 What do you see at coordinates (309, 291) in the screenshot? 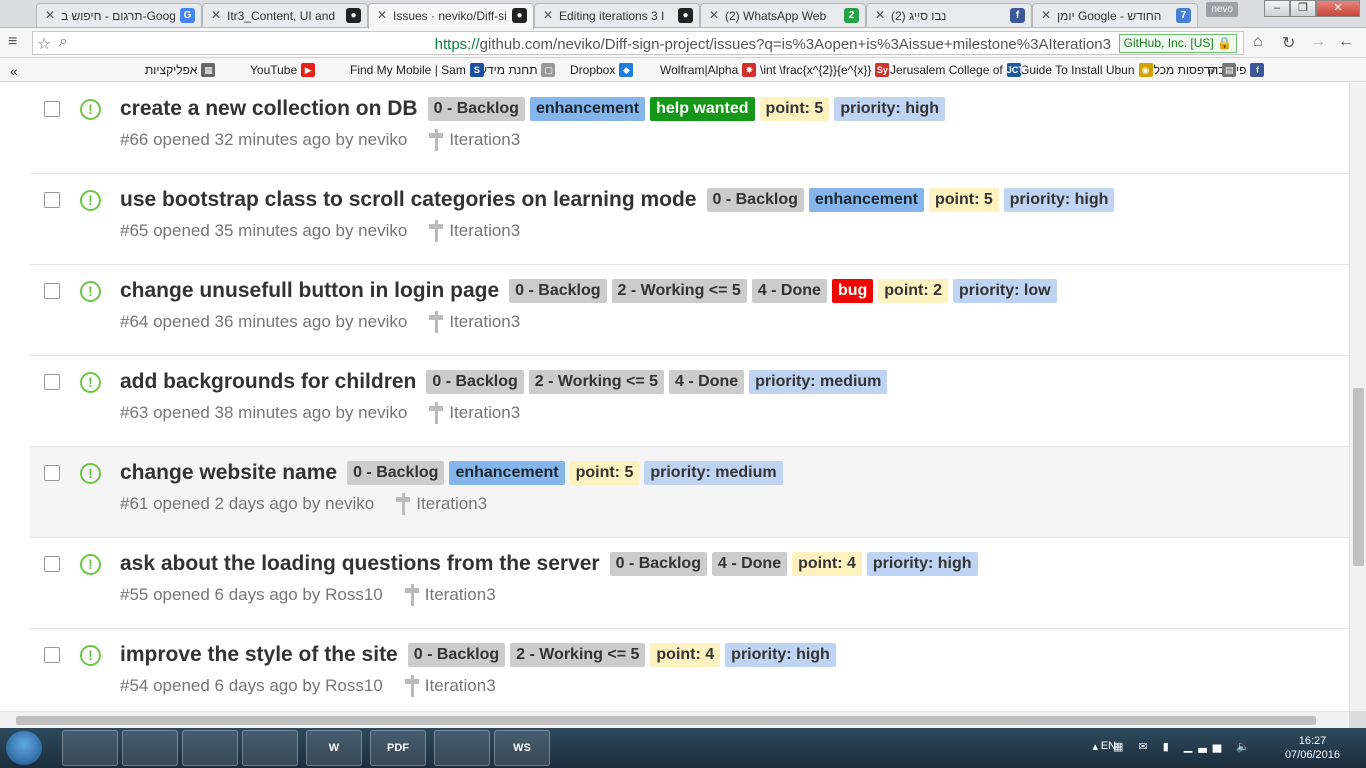
I see `issue-title-link: change unusefull button in login page` at bounding box center [309, 291].